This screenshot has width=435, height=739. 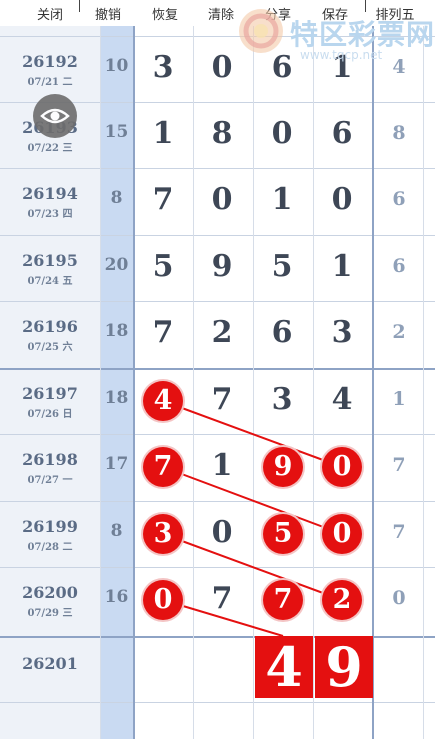 I want to click on prediction-digit: 4, so click(x=284, y=667).